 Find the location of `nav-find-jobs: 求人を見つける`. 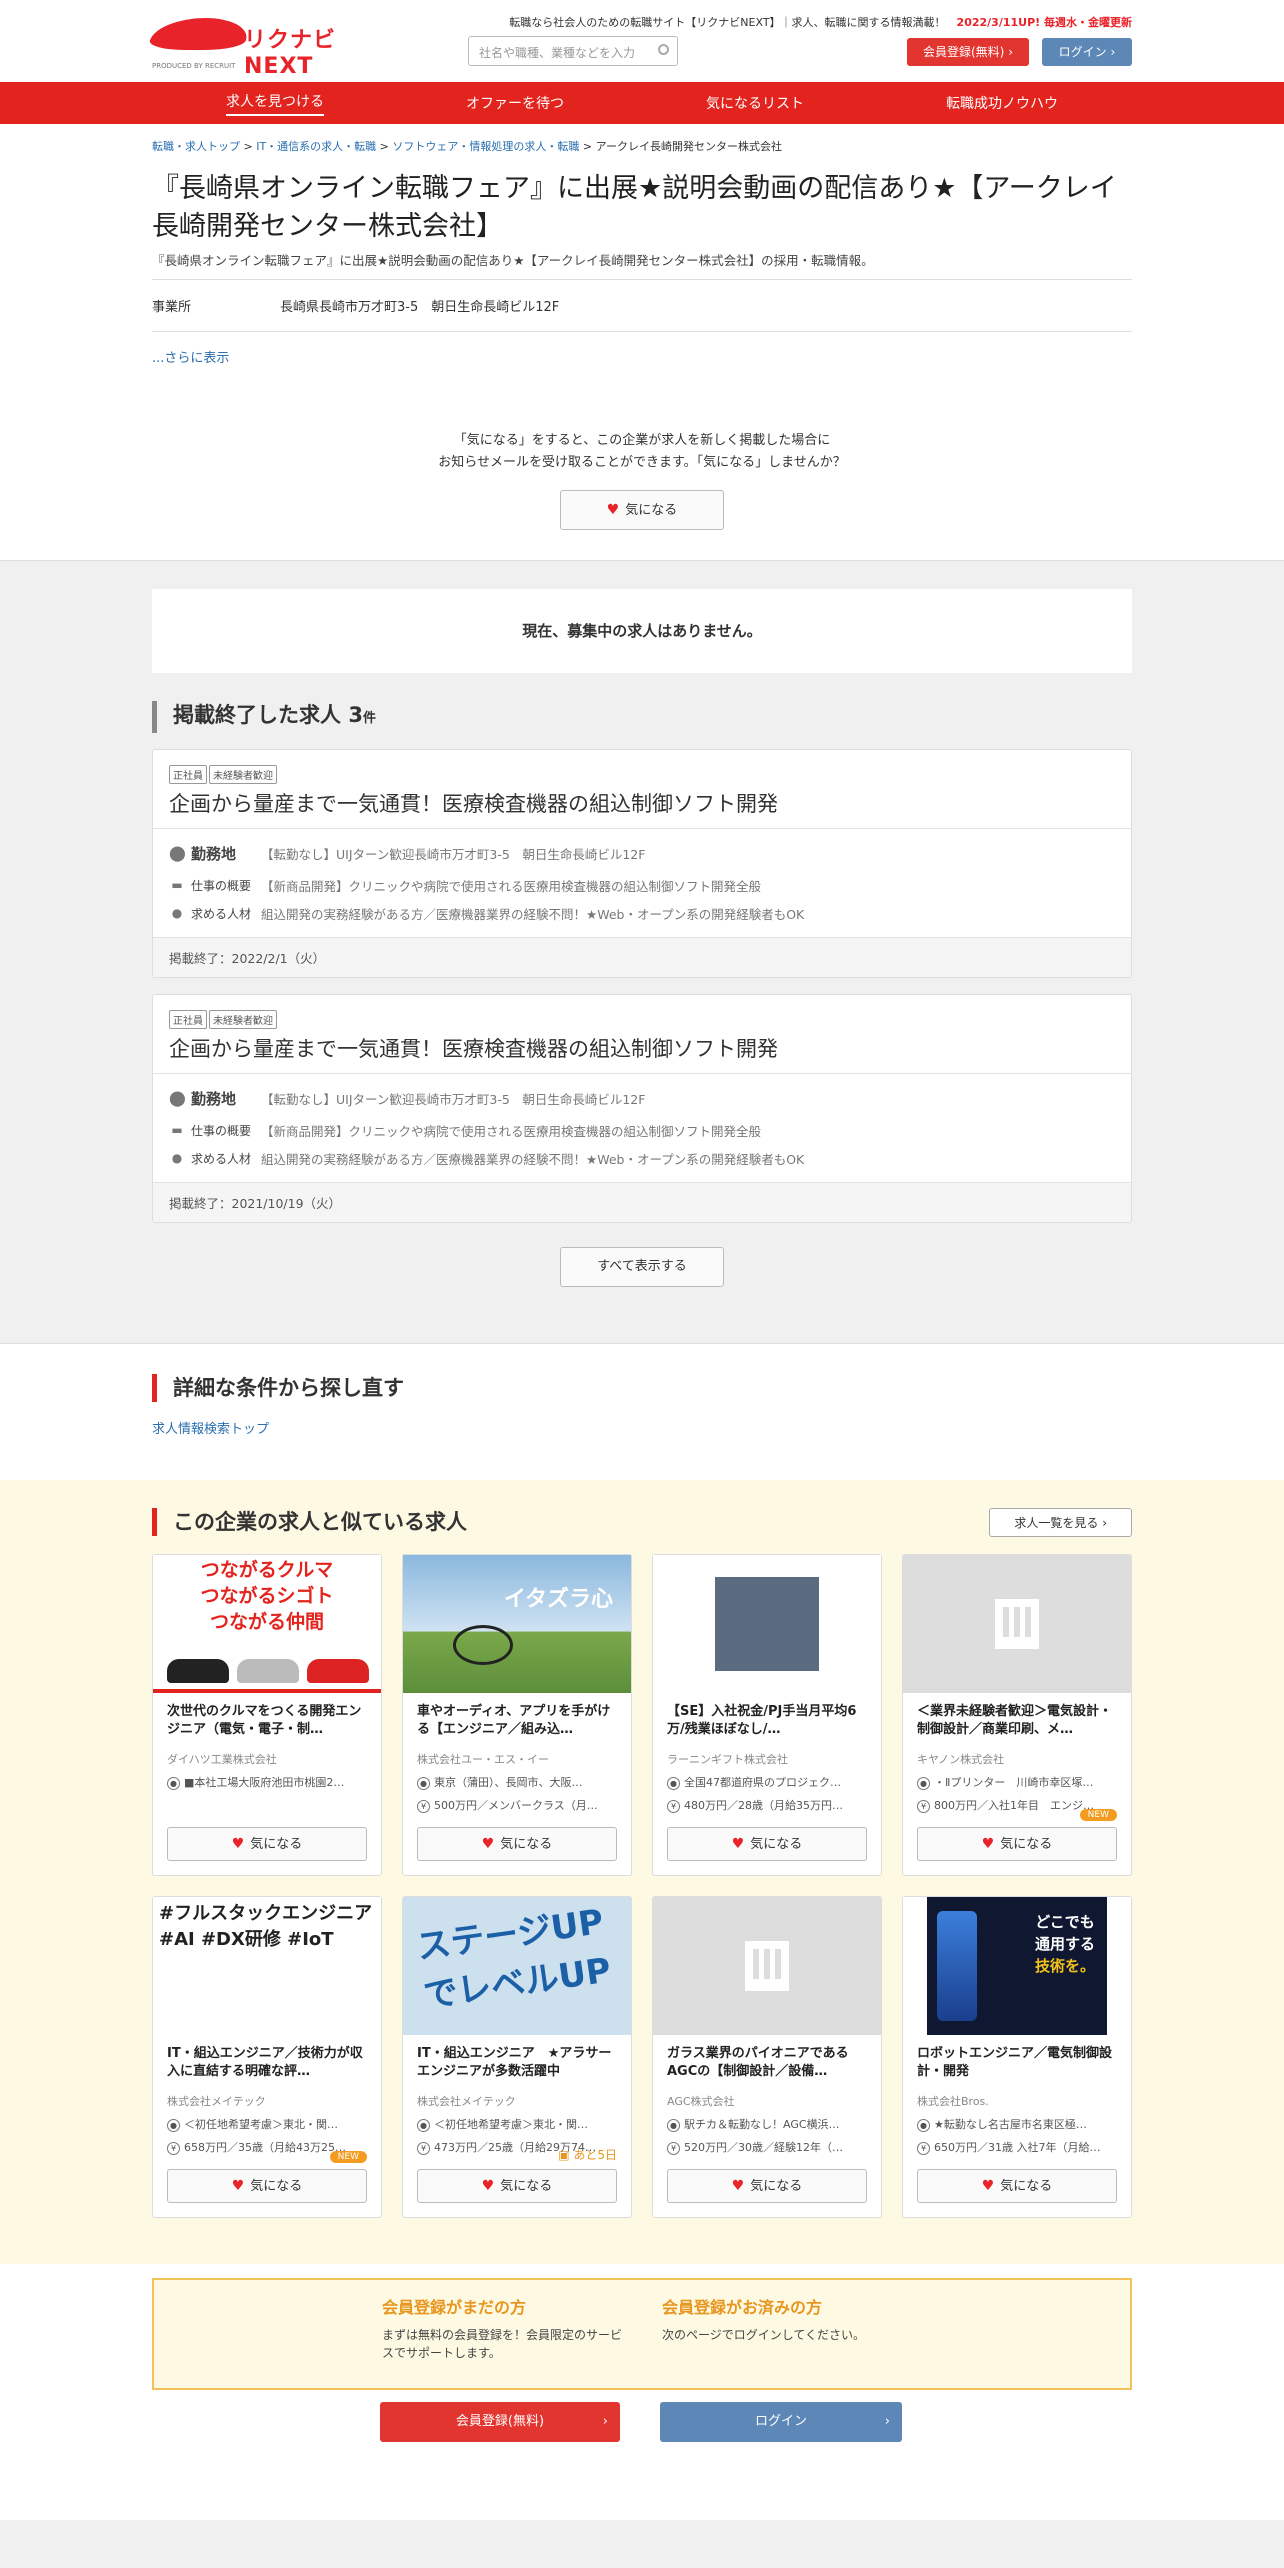

nav-find-jobs: 求人を見つける is located at coordinates (275, 103).